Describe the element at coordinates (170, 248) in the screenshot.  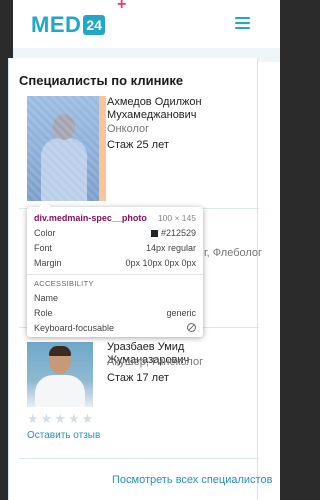
I see `inspector-value: 14px regular` at that location.